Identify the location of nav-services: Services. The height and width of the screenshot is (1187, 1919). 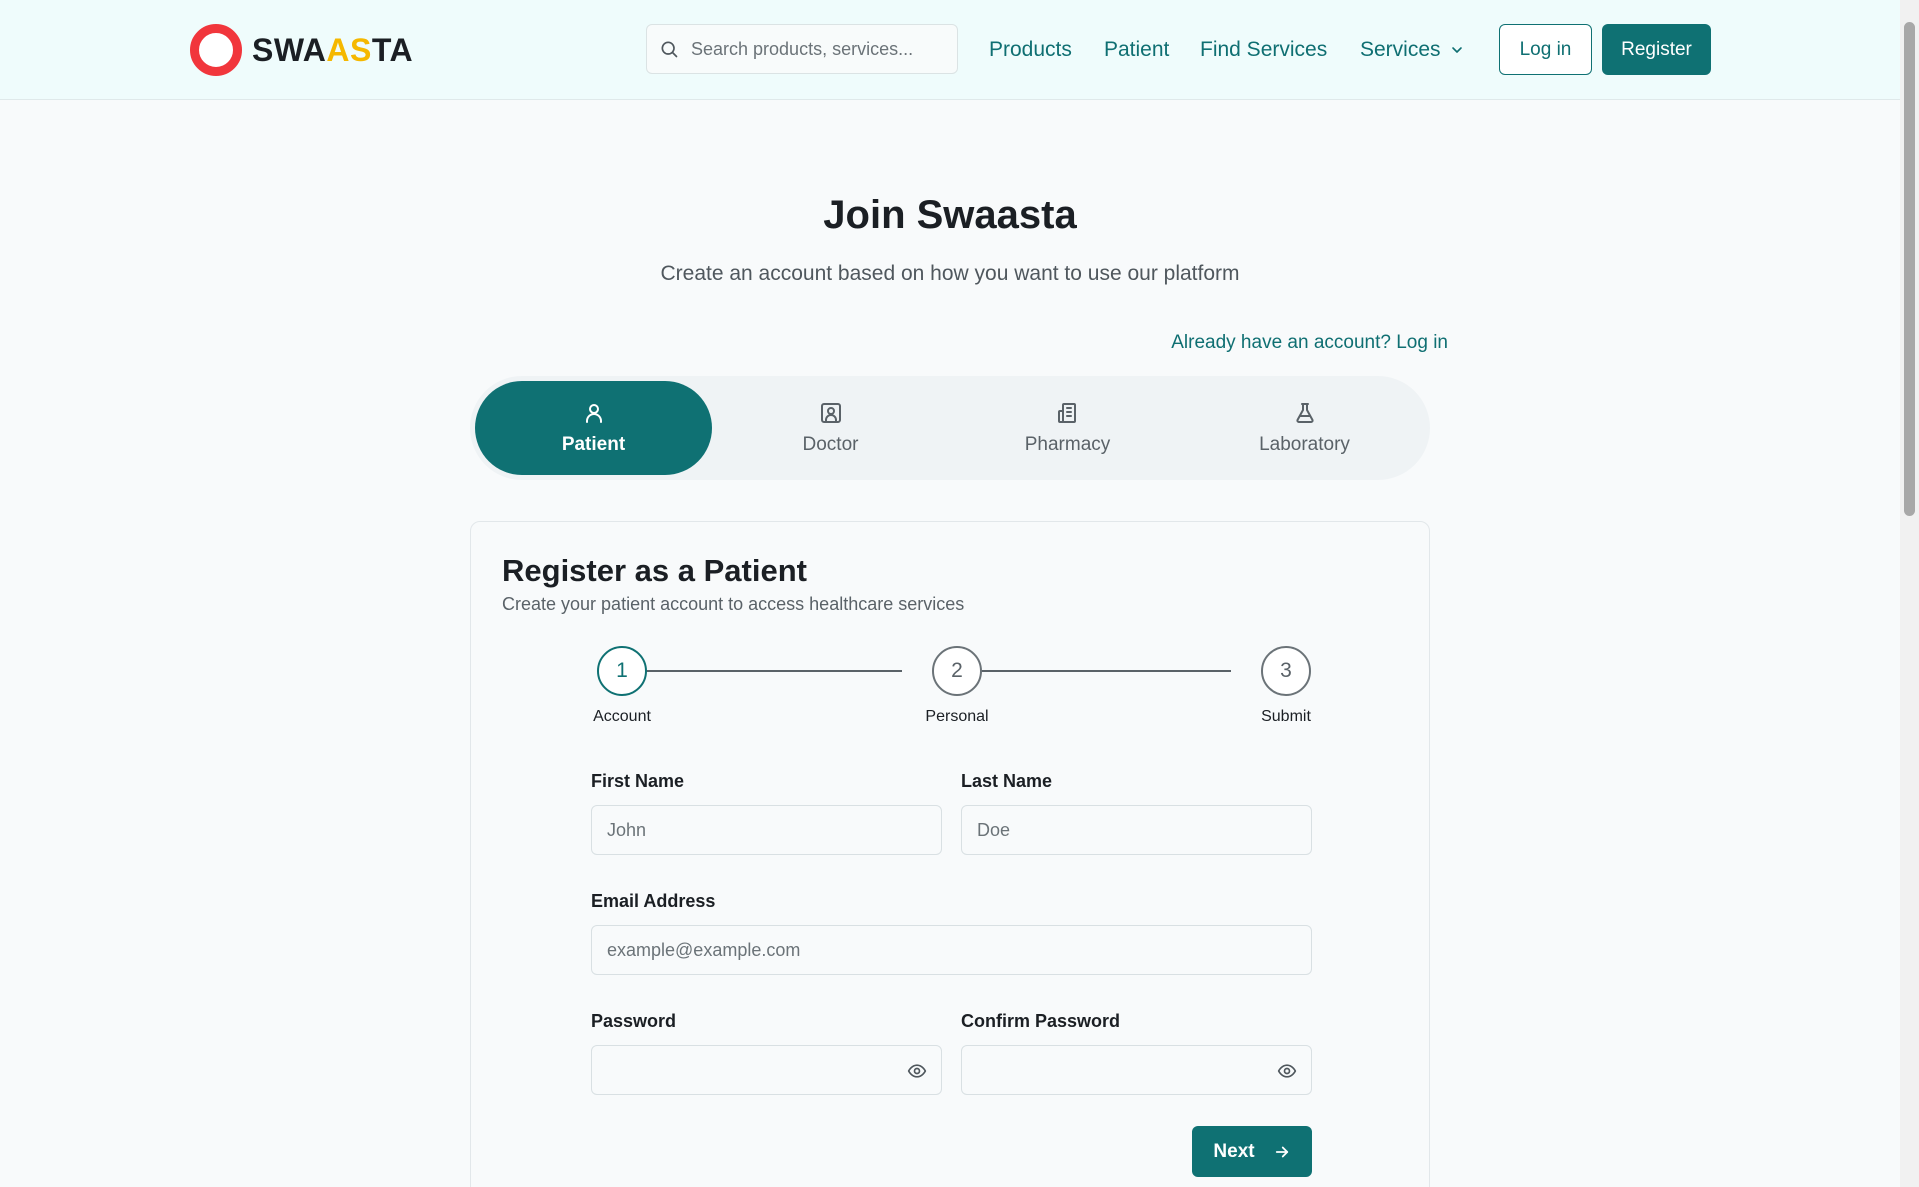
(1400, 50).